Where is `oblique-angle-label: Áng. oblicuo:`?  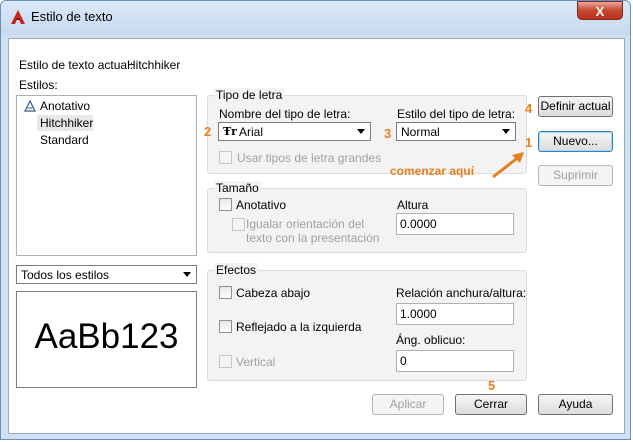
oblique-angle-label: Áng. oblicuo: is located at coordinates (431, 340).